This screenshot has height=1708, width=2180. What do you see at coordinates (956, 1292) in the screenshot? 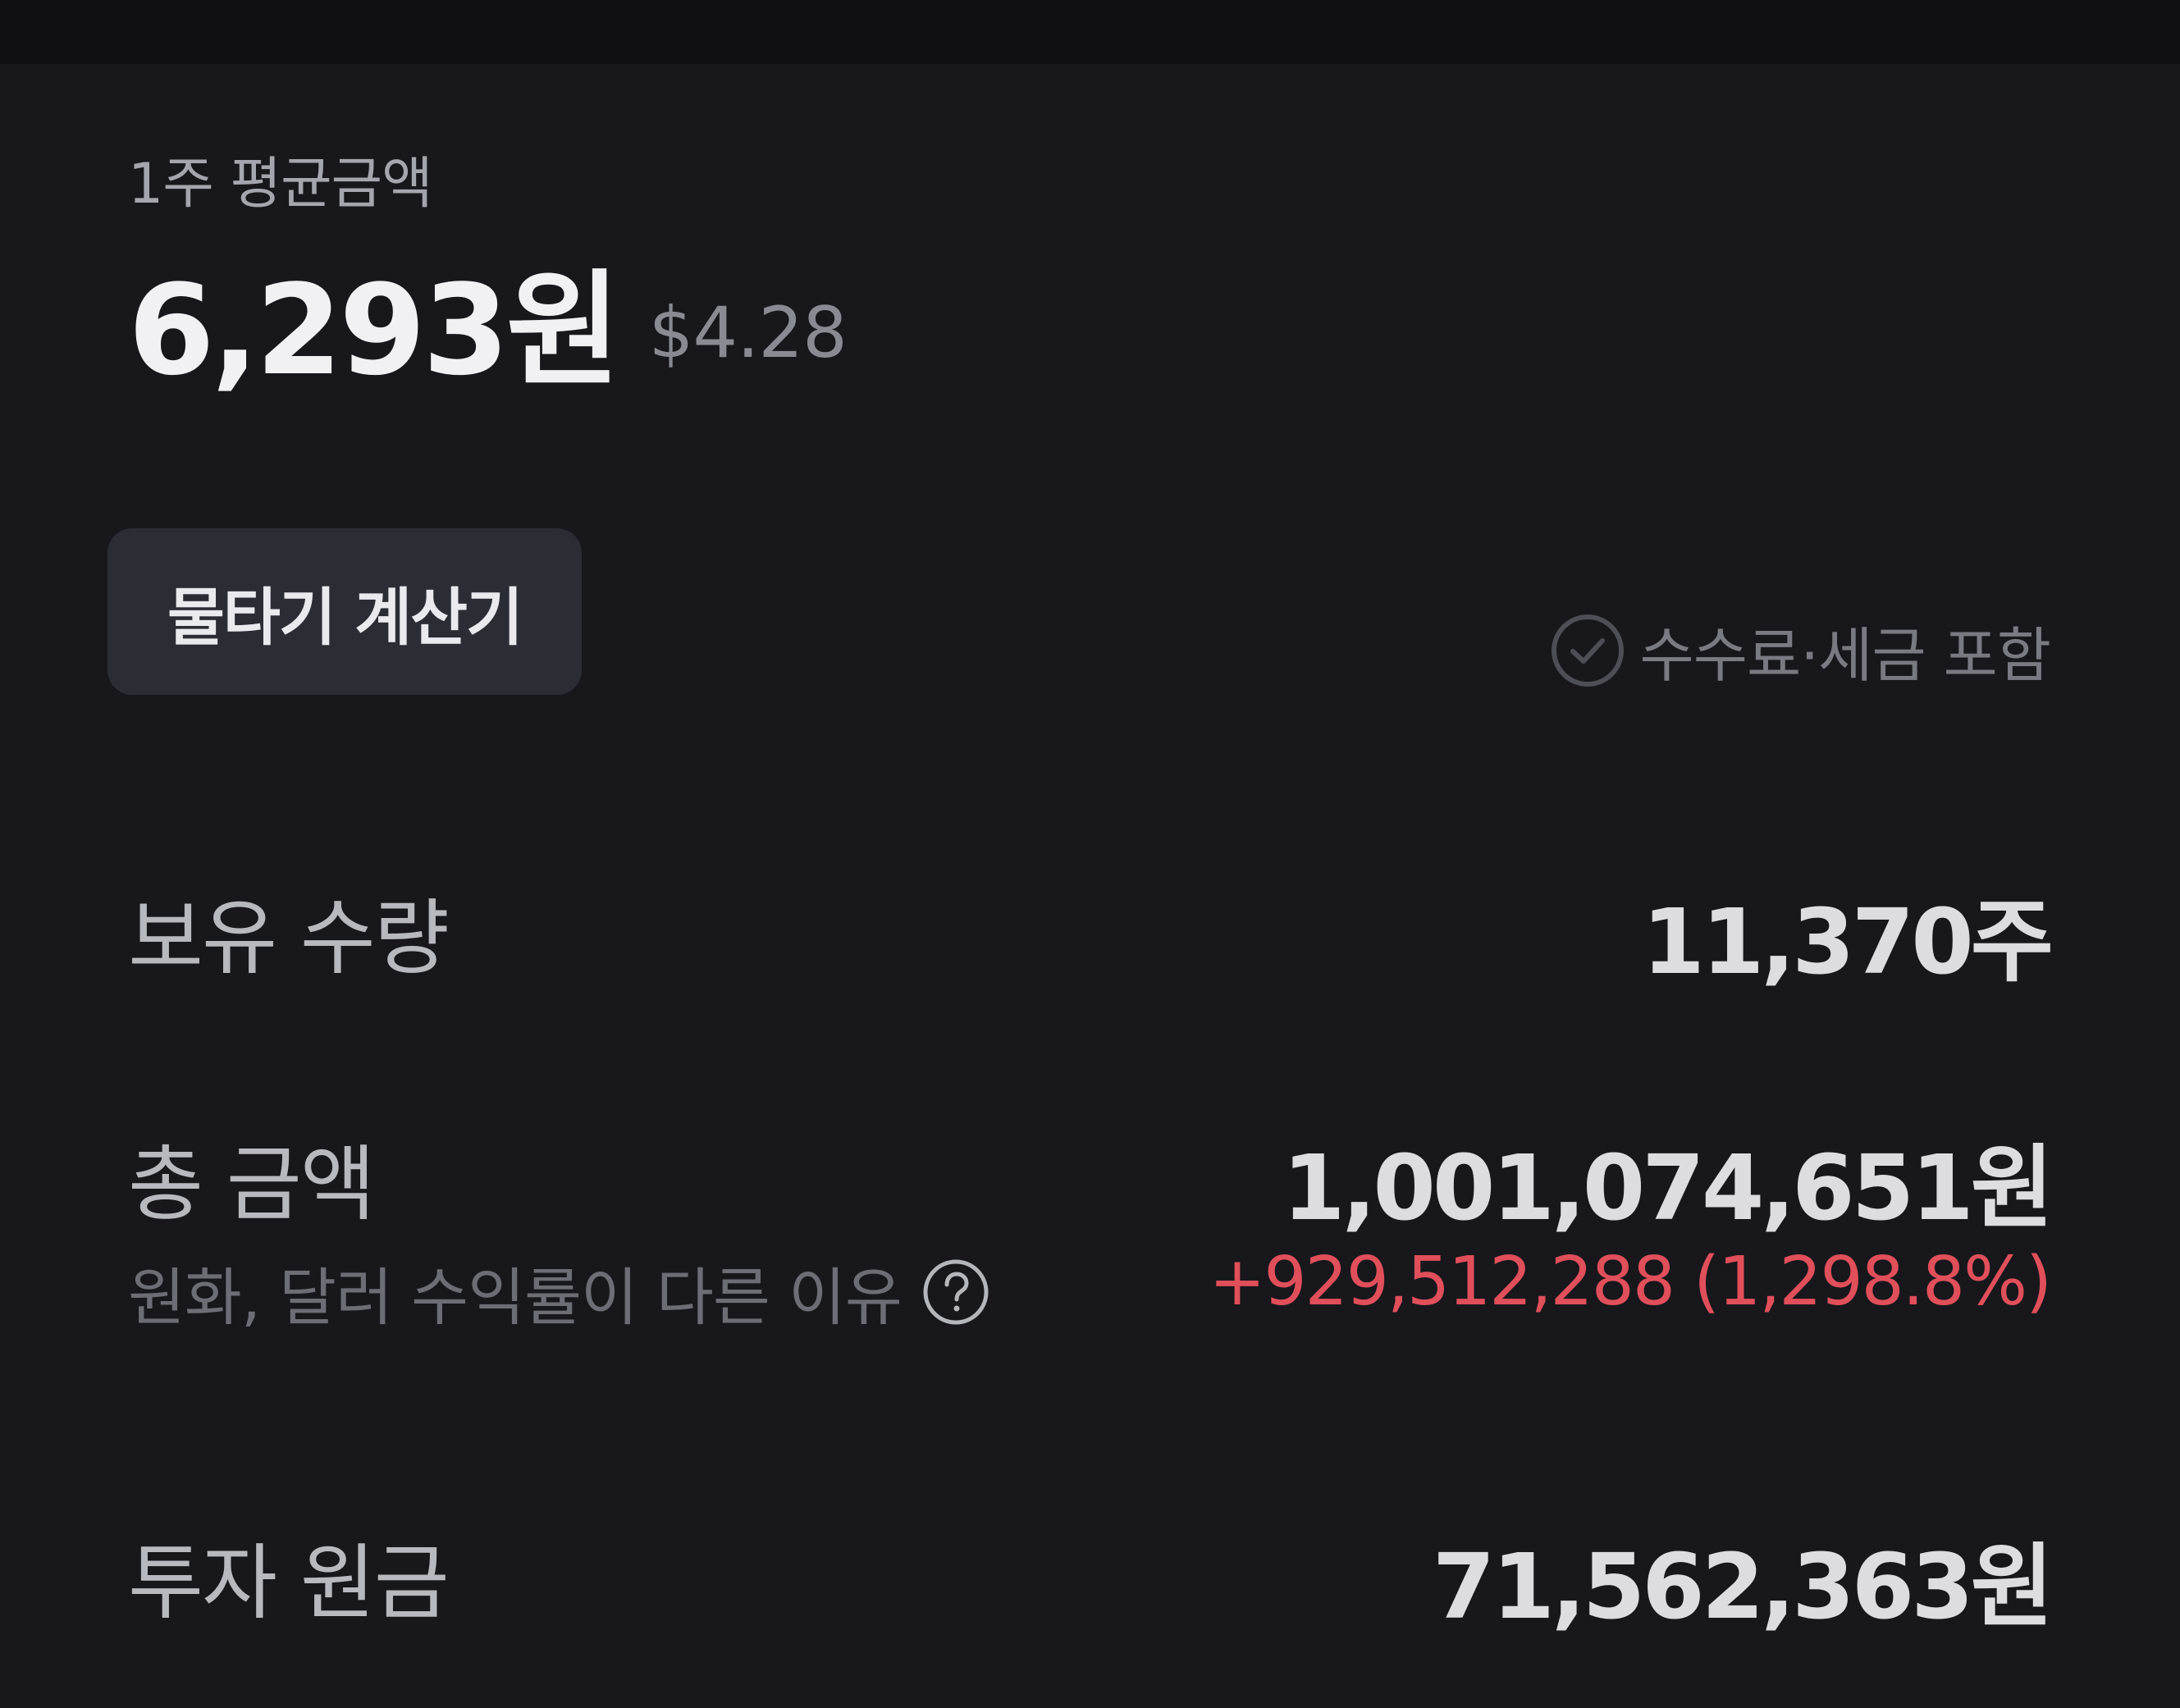
I see `question-circle-icon` at bounding box center [956, 1292].